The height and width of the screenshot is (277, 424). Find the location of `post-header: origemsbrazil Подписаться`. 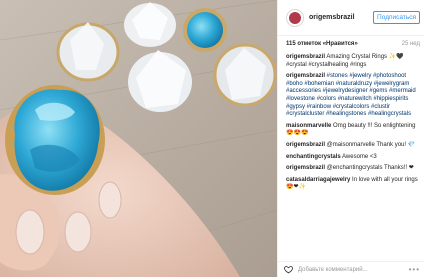

post-header: origemsbrazil Подписаться is located at coordinates (351, 18).